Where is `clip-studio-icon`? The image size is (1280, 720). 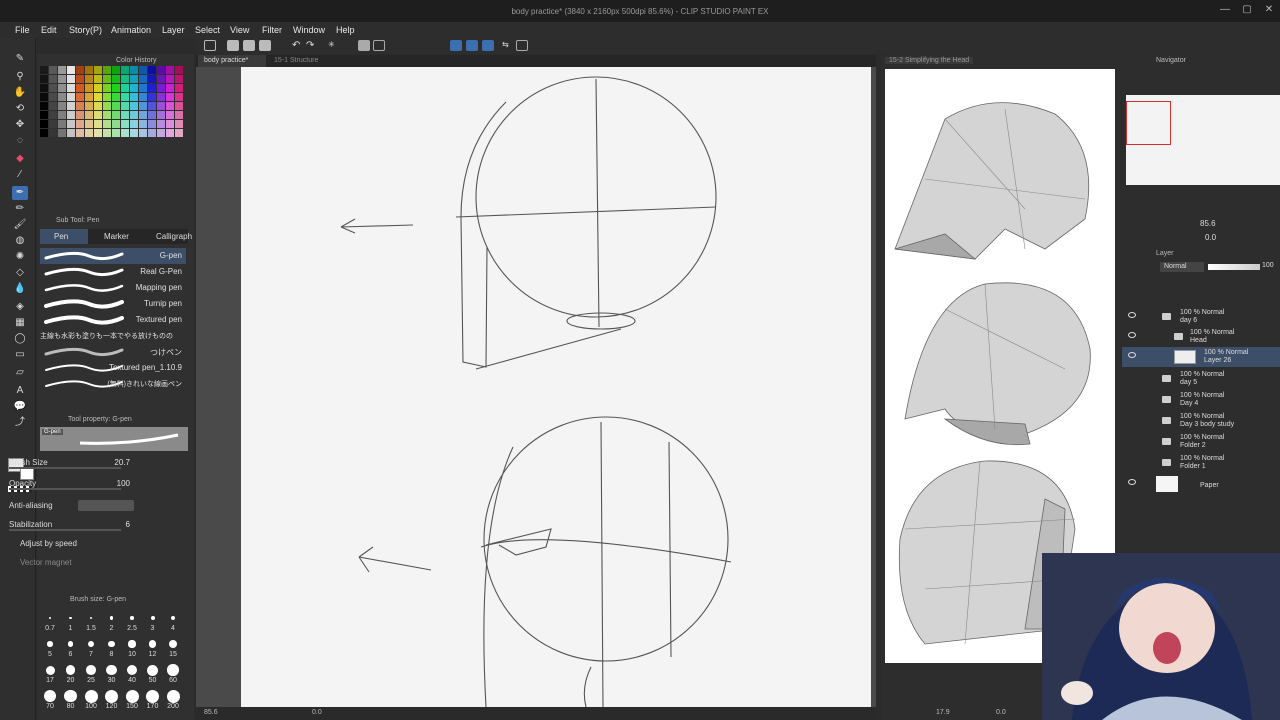 clip-studio-icon is located at coordinates (210, 45).